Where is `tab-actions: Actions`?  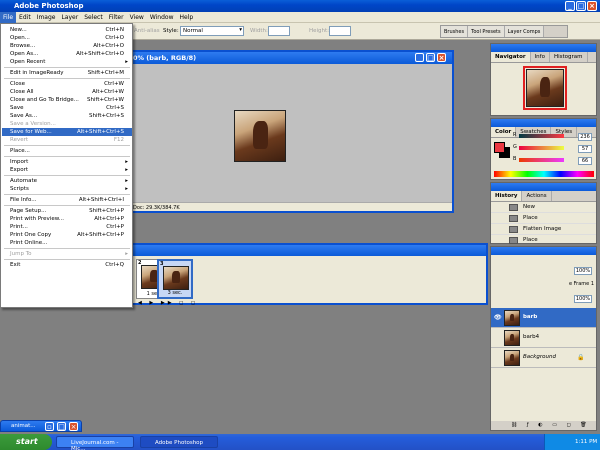
tab-actions: Actions is located at coordinates (537, 196).